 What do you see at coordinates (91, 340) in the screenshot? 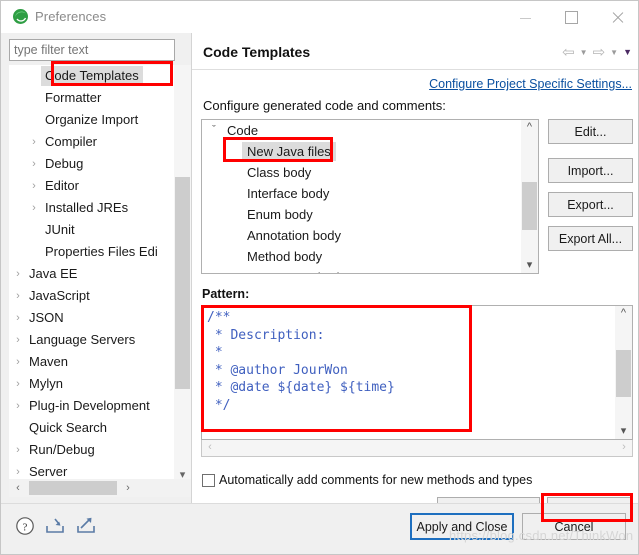
I see `sidebar-item-language-servers: › Language Servers` at bounding box center [91, 340].